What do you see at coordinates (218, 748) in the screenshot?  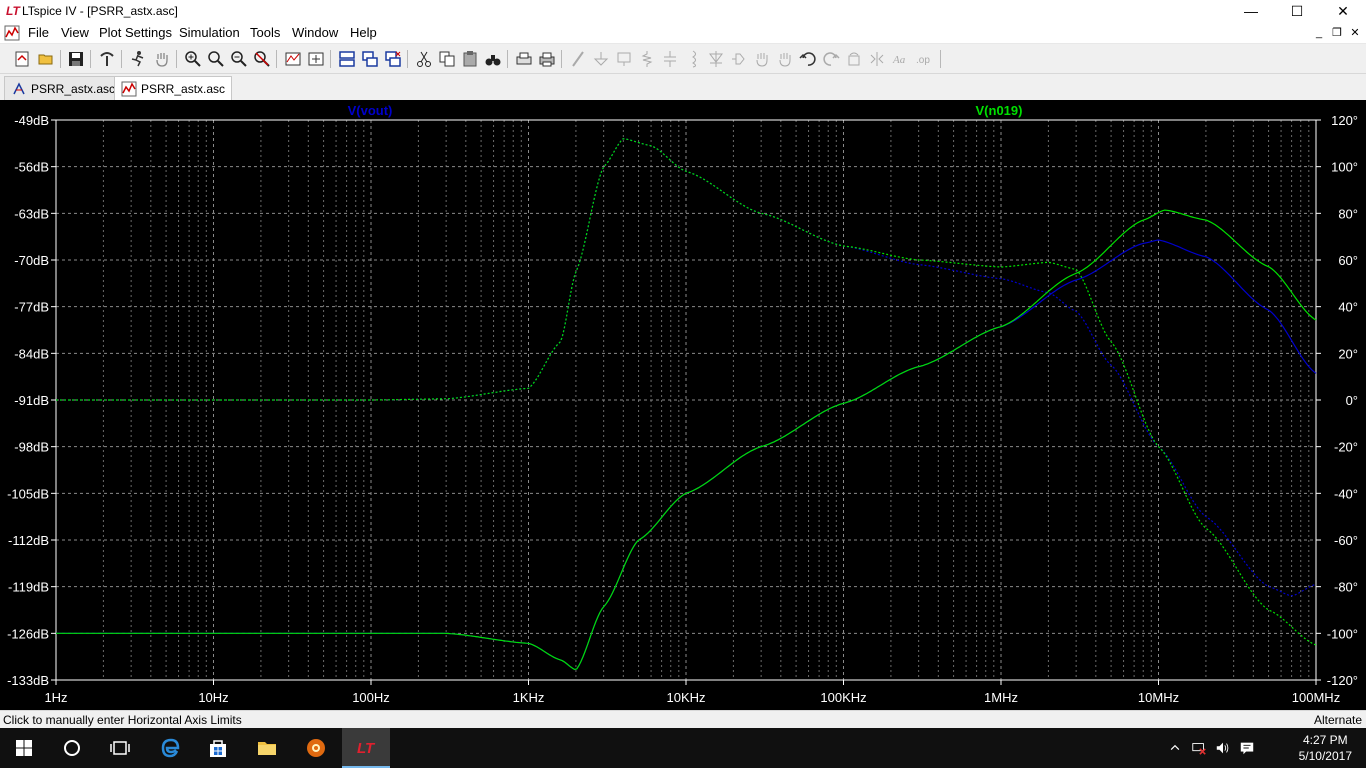 I see `store-button` at bounding box center [218, 748].